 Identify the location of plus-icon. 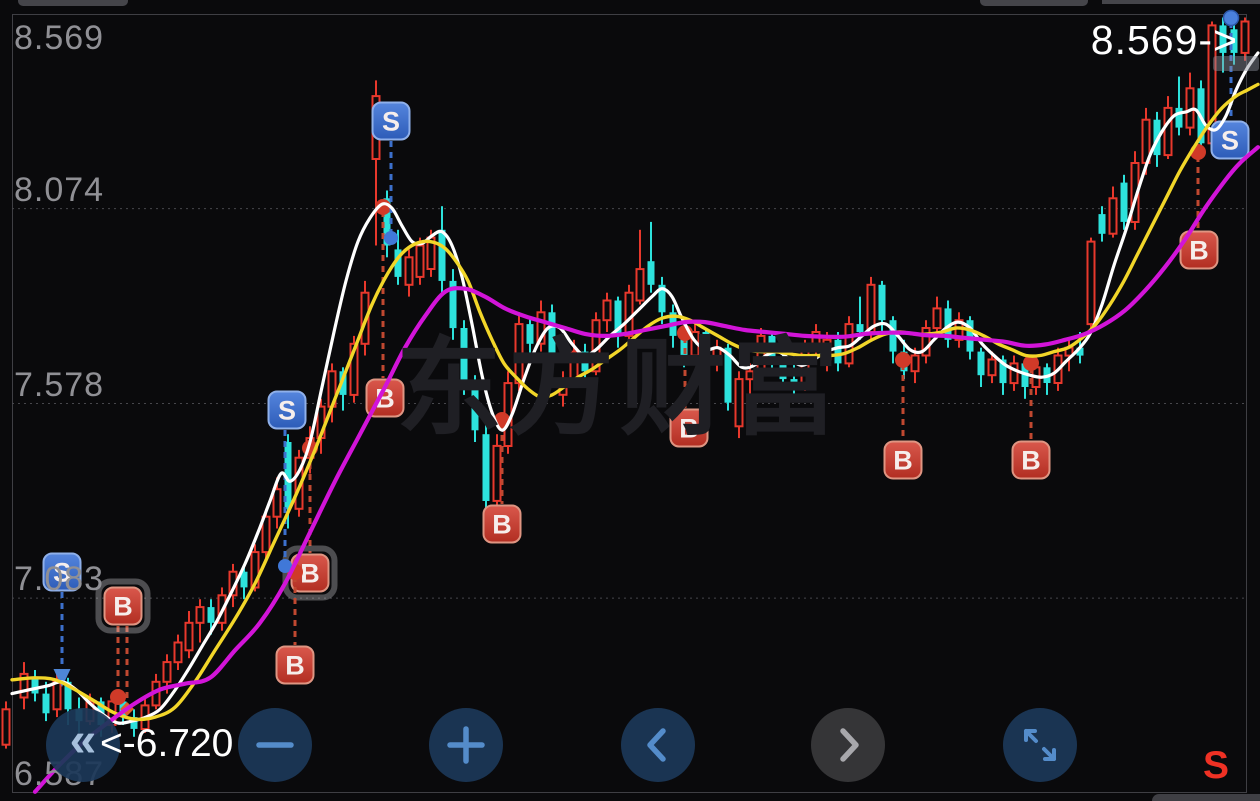
(466, 745).